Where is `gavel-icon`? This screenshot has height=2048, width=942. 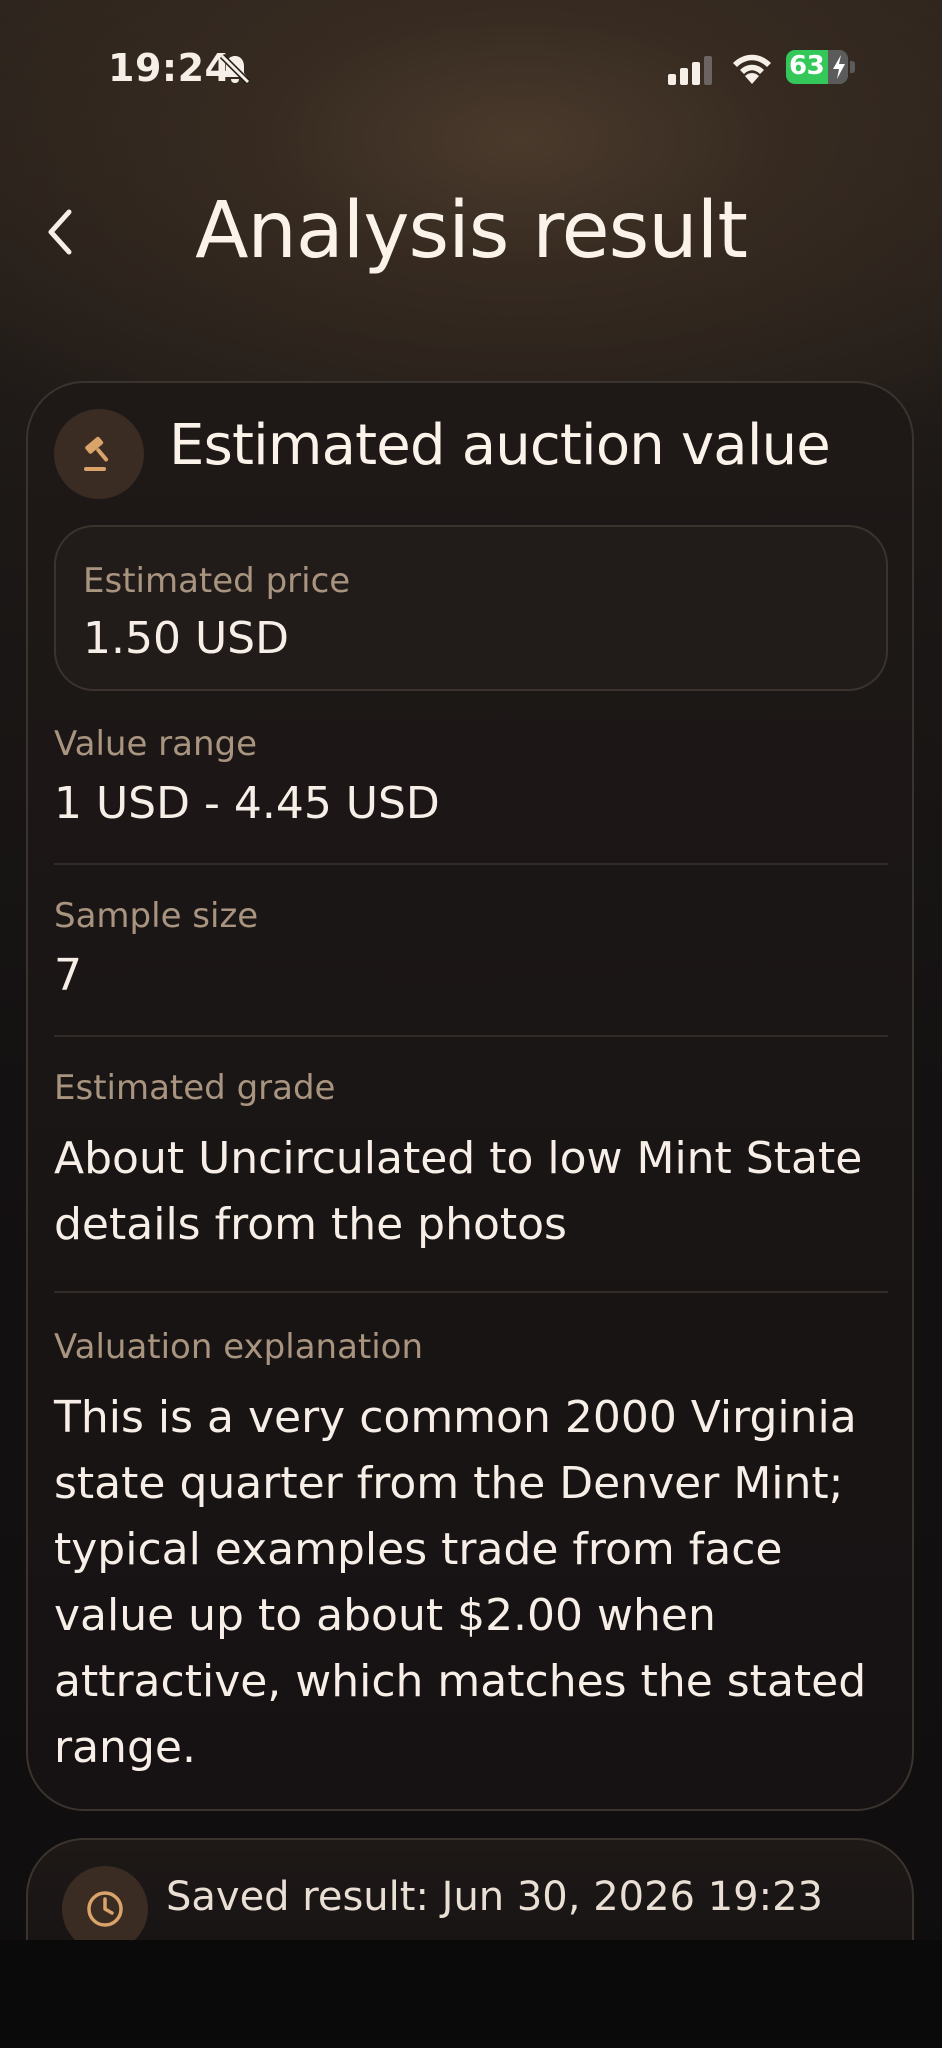
gavel-icon is located at coordinates (96, 453).